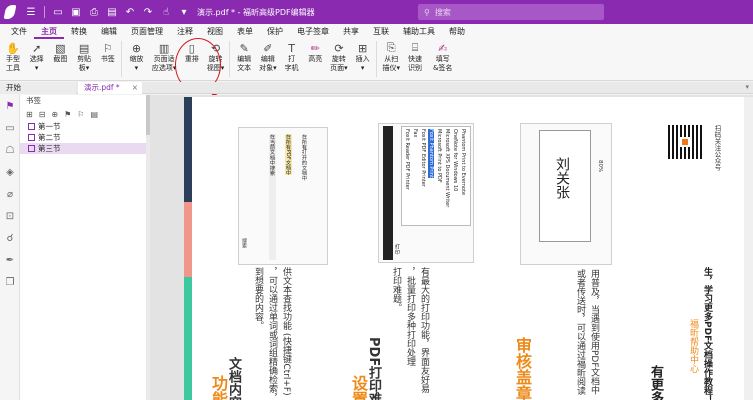  Describe the element at coordinates (10, 216) in the screenshot. I see `security-panel-icon: ⊡` at that location.